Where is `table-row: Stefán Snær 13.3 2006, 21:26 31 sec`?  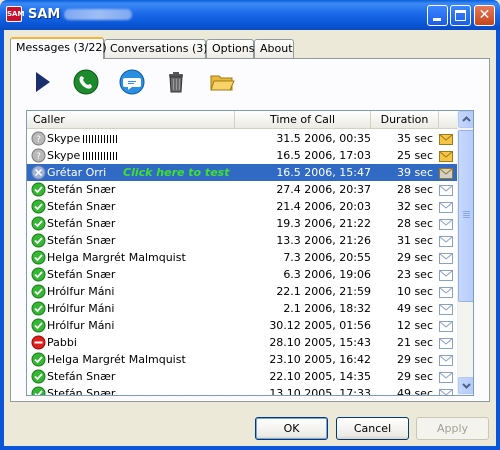
table-row: Stefán Snær 13.3 2006, 21:26 31 sec is located at coordinates (242, 240).